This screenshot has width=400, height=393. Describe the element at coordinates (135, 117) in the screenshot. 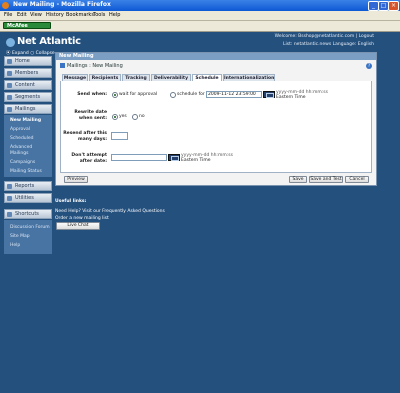

I see `rewrite-no-radio` at that location.